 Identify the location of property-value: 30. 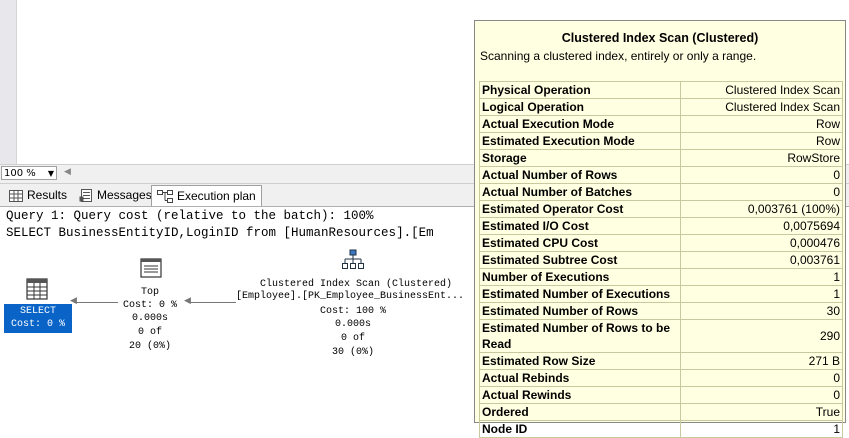
(761, 311).